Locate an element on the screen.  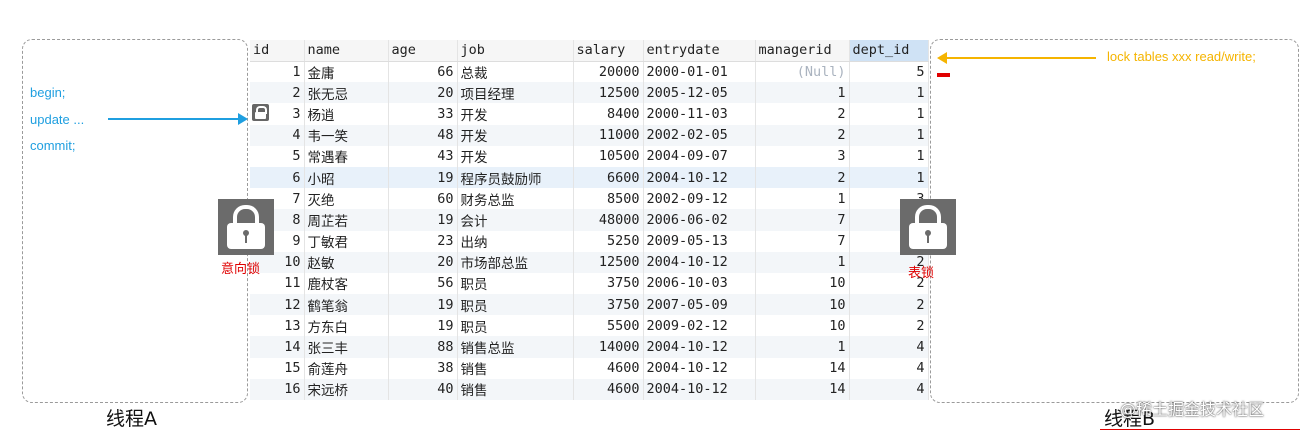
cell-age: 60 is located at coordinates (423, 199).